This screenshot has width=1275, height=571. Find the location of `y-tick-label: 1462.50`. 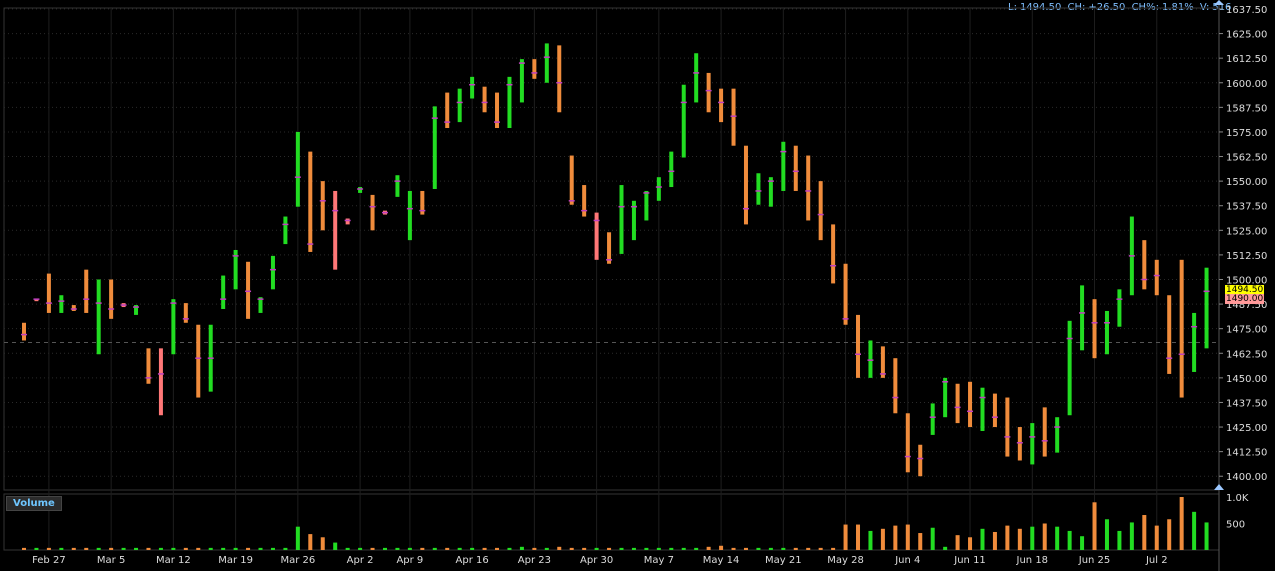

y-tick-label: 1462.50 is located at coordinates (1246, 354).